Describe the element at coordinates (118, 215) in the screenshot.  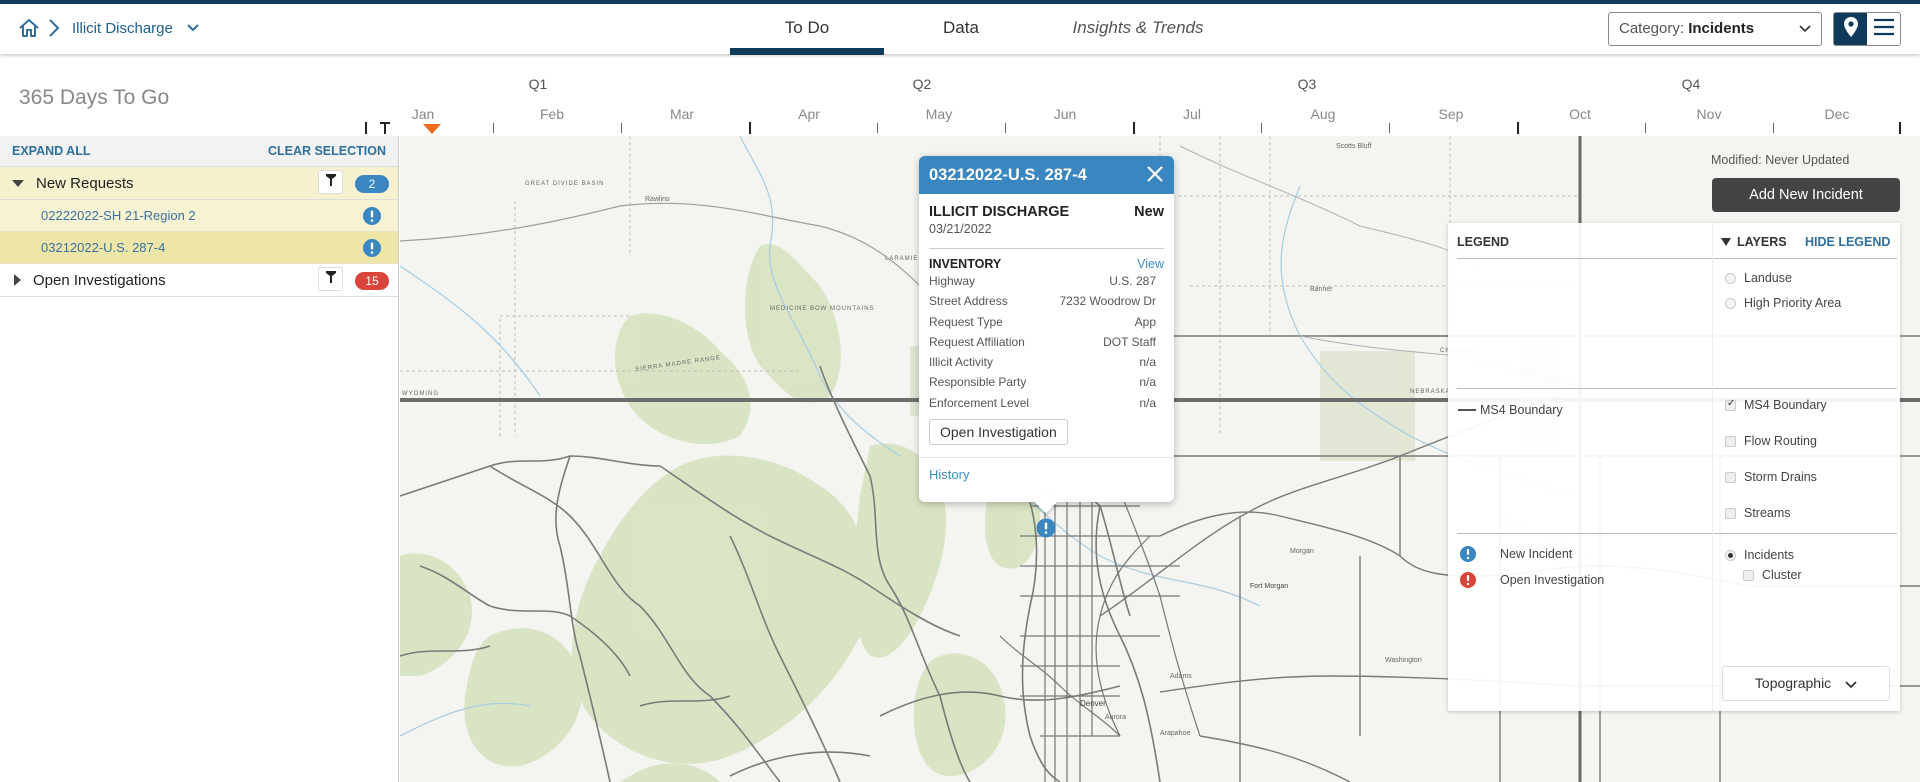
I see `request-id: 02222022-SH 21-Region 2` at that location.